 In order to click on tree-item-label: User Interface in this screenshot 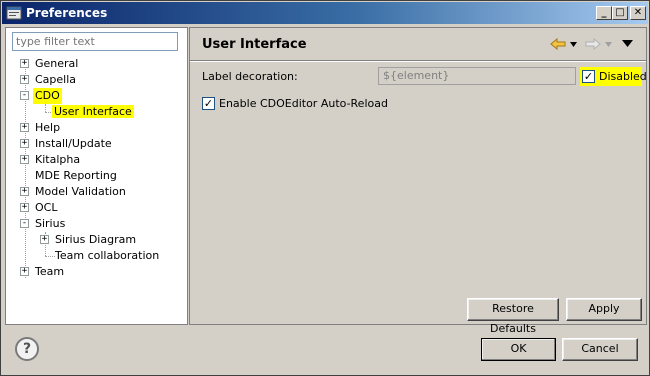, I will do `click(93, 111)`.